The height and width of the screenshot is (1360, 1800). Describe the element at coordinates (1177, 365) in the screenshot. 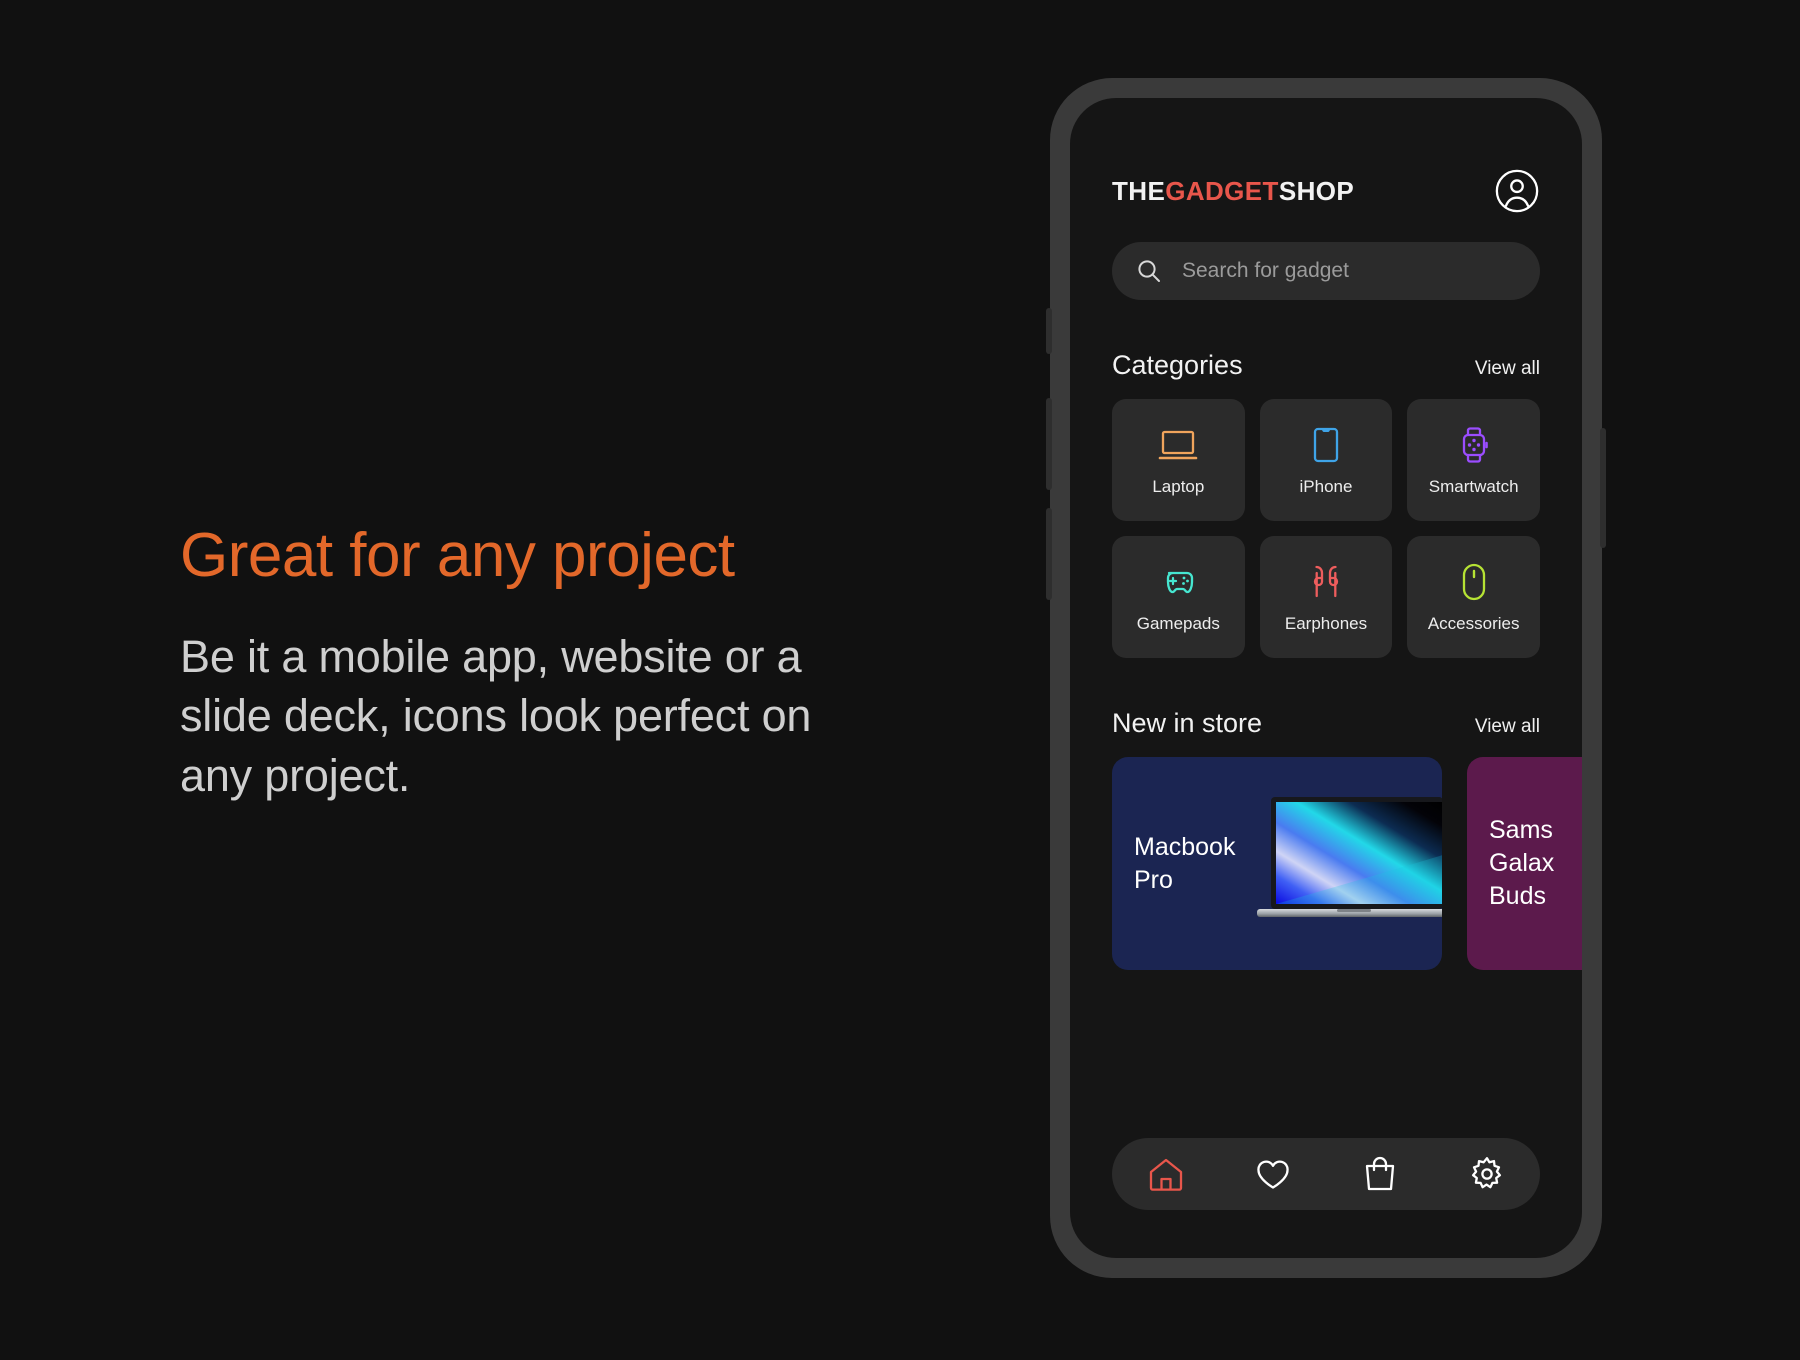

I see `section-title-categories: Categories` at that location.